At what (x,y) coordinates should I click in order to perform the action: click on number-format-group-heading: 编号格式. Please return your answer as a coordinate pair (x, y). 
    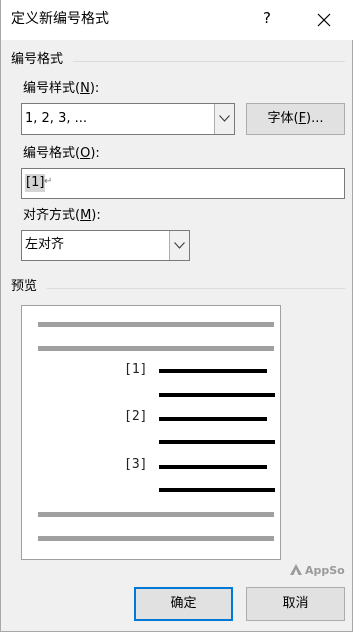
    Looking at the image, I should click on (37, 59).